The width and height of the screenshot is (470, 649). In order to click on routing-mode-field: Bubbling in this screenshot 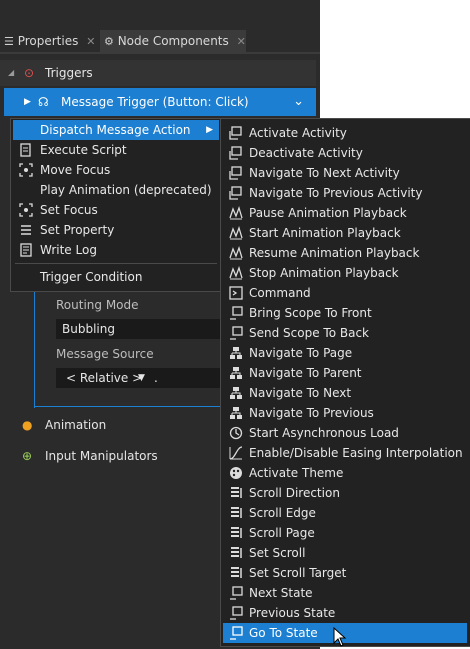, I will do `click(141, 329)`.